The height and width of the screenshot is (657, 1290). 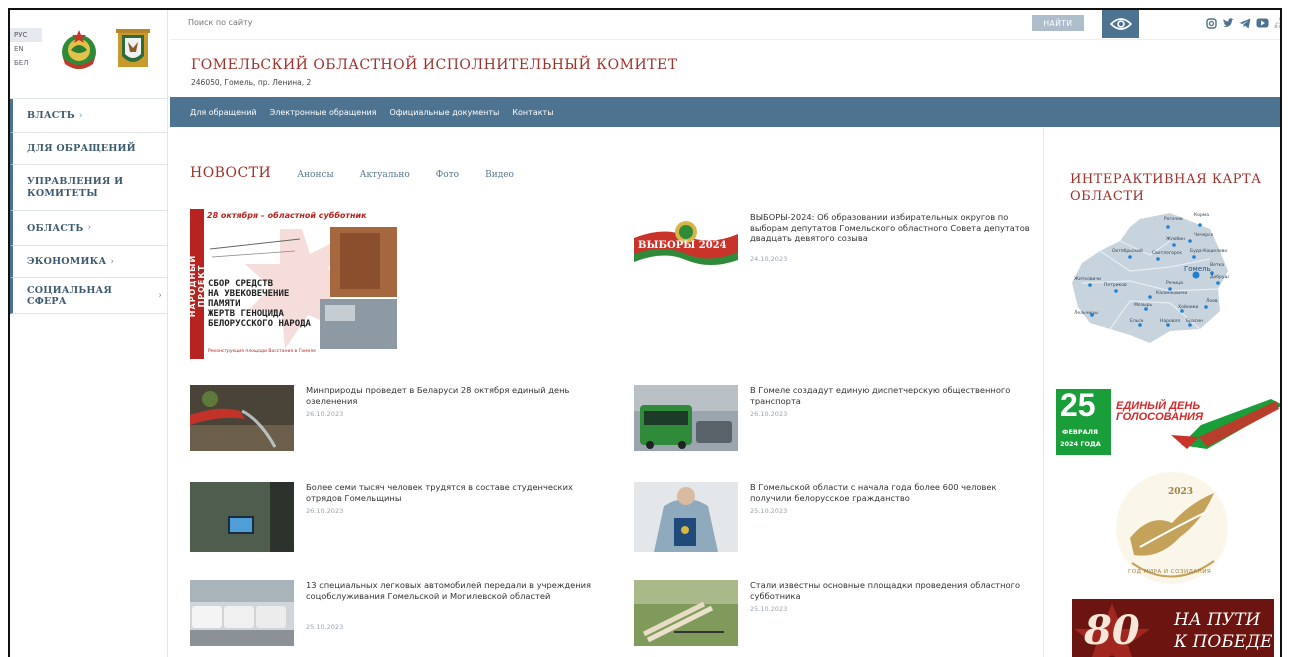 What do you see at coordinates (1245, 23) in the screenshot?
I see `telegram-icon` at bounding box center [1245, 23].